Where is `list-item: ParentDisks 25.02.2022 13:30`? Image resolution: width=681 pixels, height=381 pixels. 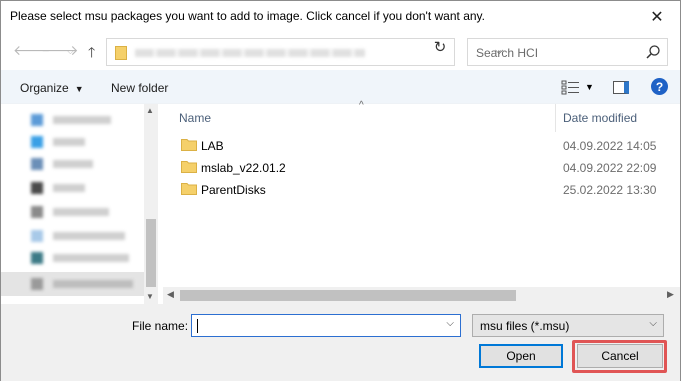 list-item: ParentDisks 25.02.2022 13:30 is located at coordinates (426, 190).